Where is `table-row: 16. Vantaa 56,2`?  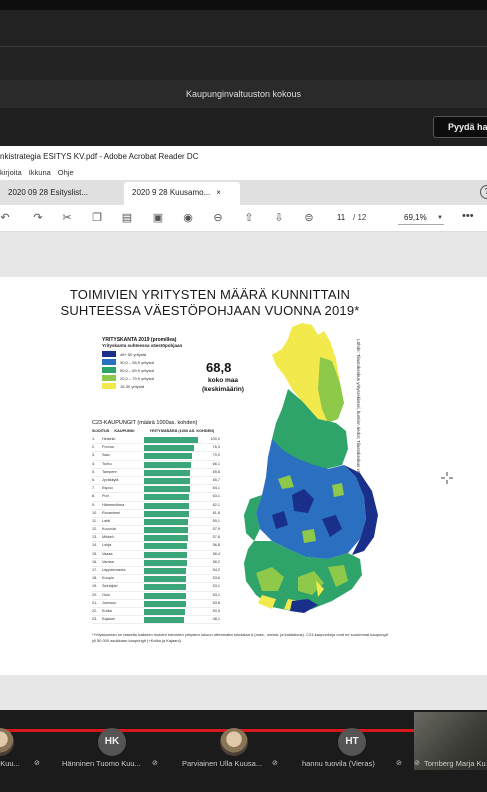 table-row: 16. Vantaa 56,2 is located at coordinates (156, 563).